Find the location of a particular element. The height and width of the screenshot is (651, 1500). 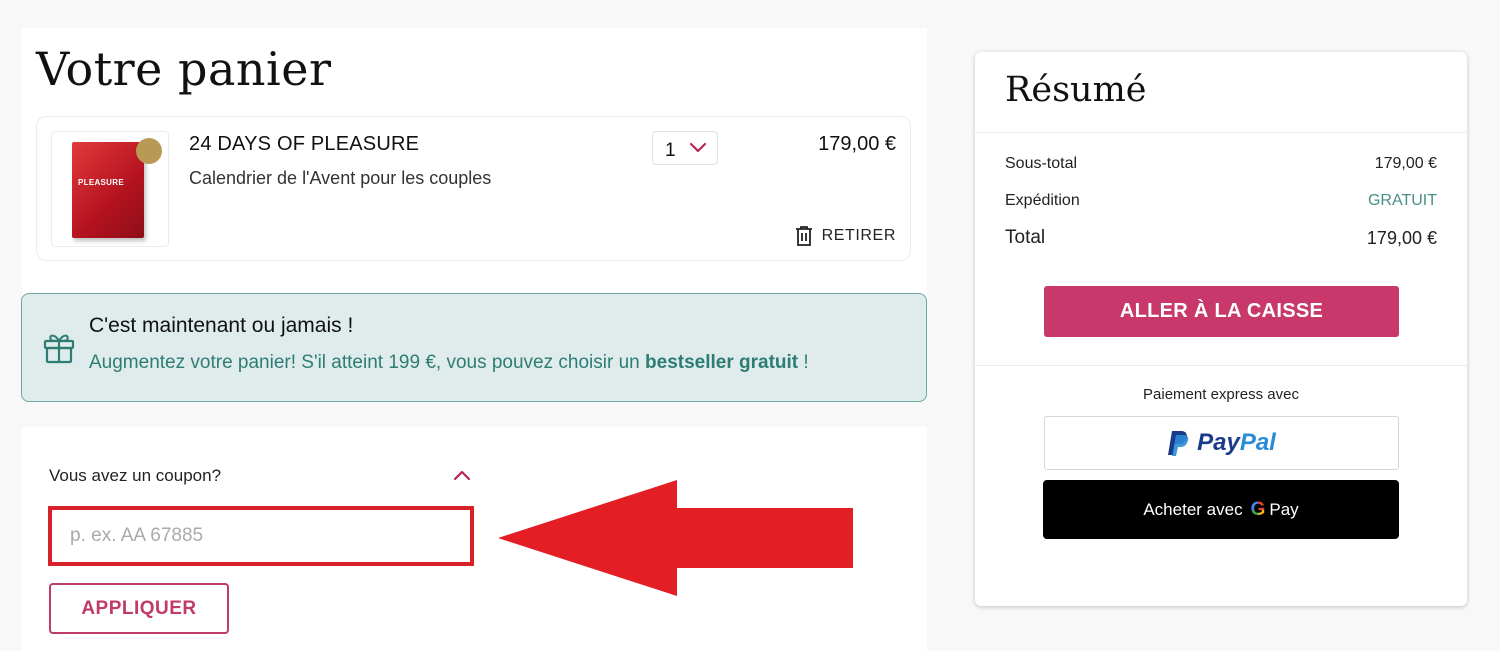

subtotal-value: 179,00 € is located at coordinates (1405, 163).